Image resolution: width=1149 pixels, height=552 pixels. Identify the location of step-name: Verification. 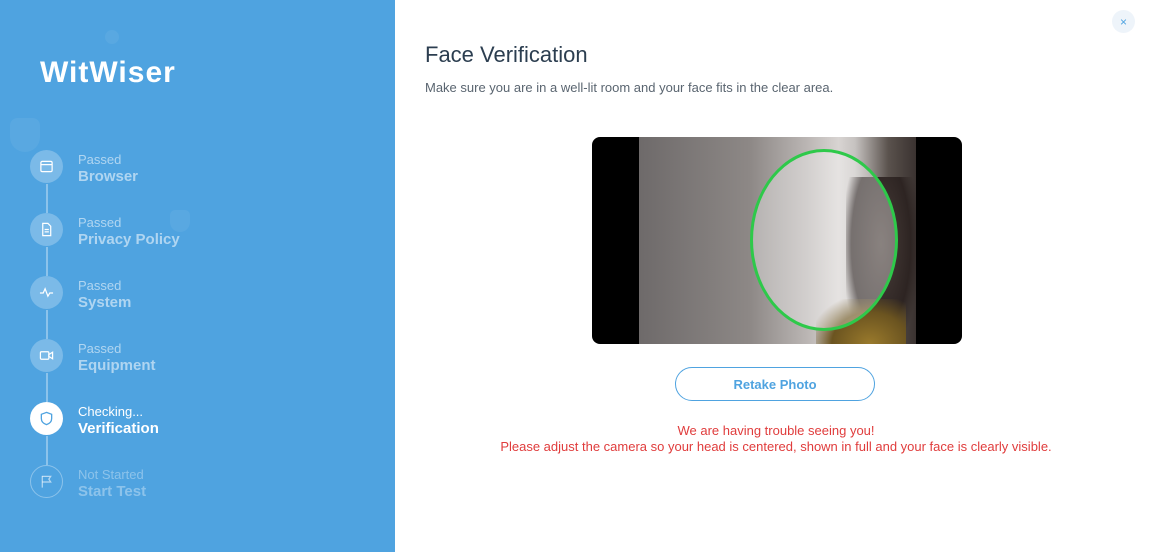
(118, 428).